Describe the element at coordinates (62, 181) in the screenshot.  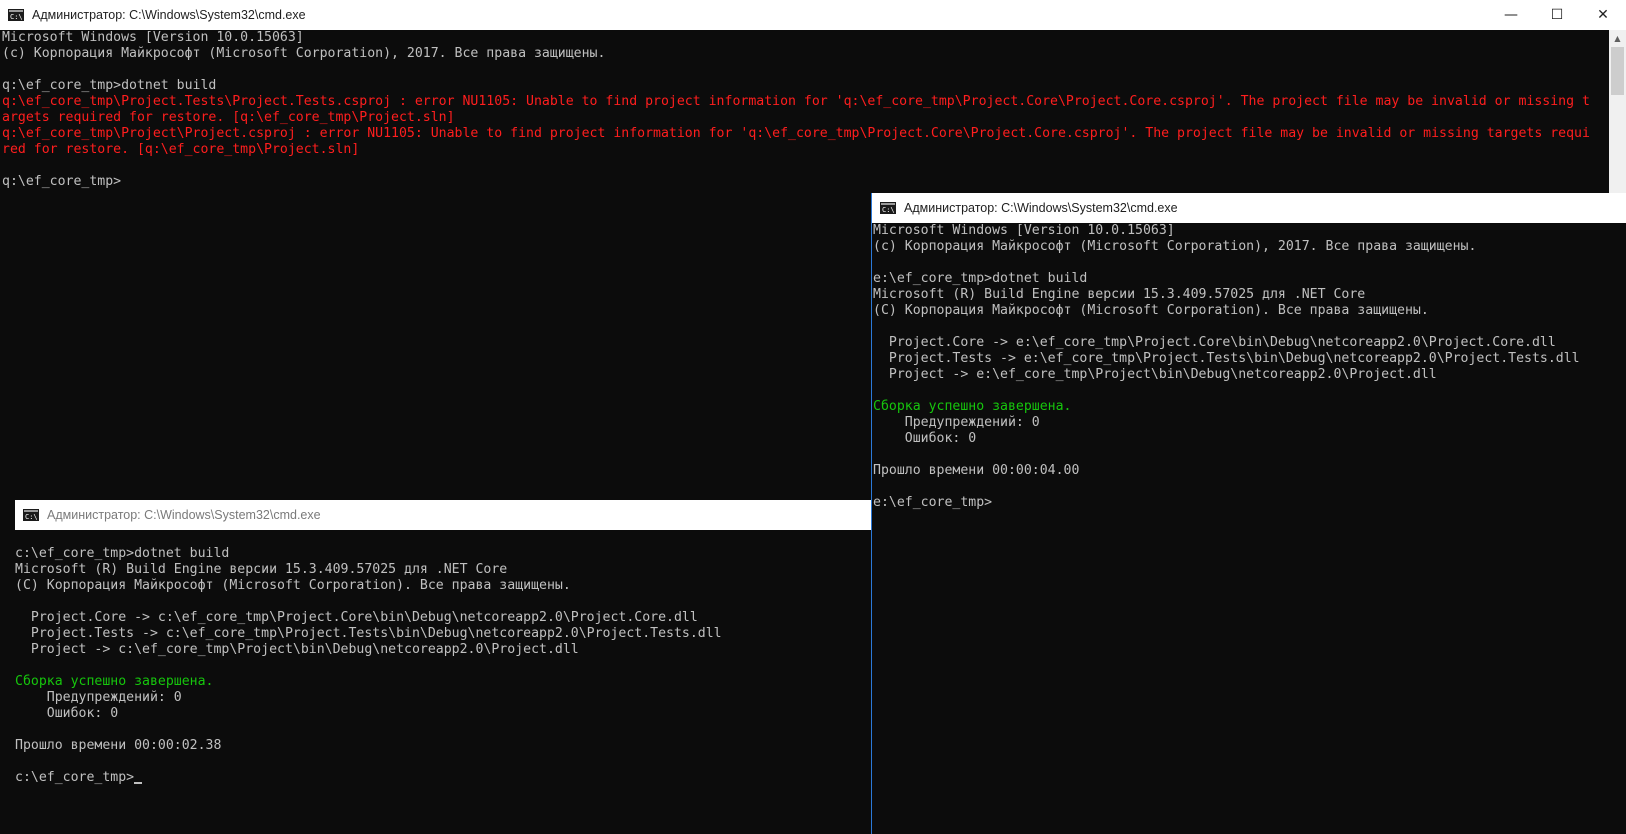
I see `console-line: q:\ef_core_tmp>` at that location.